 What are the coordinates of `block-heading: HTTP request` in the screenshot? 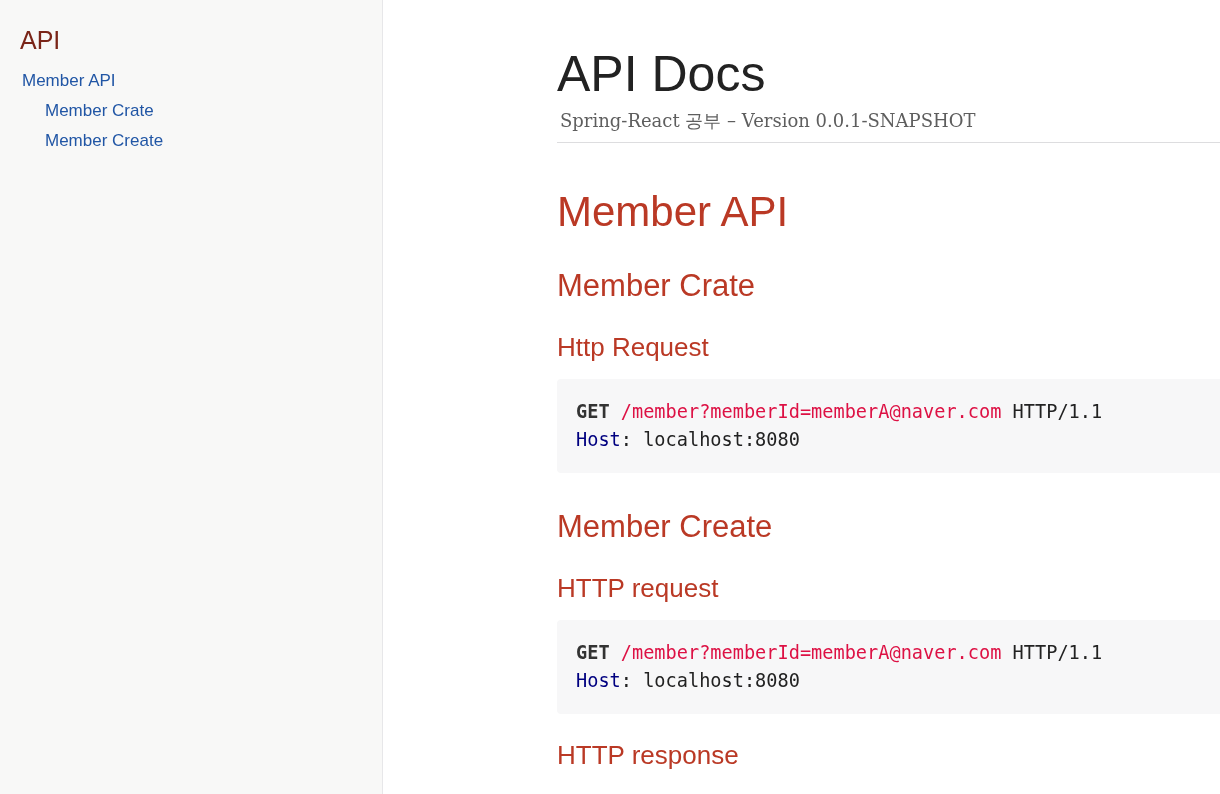 It's located at (638, 588).